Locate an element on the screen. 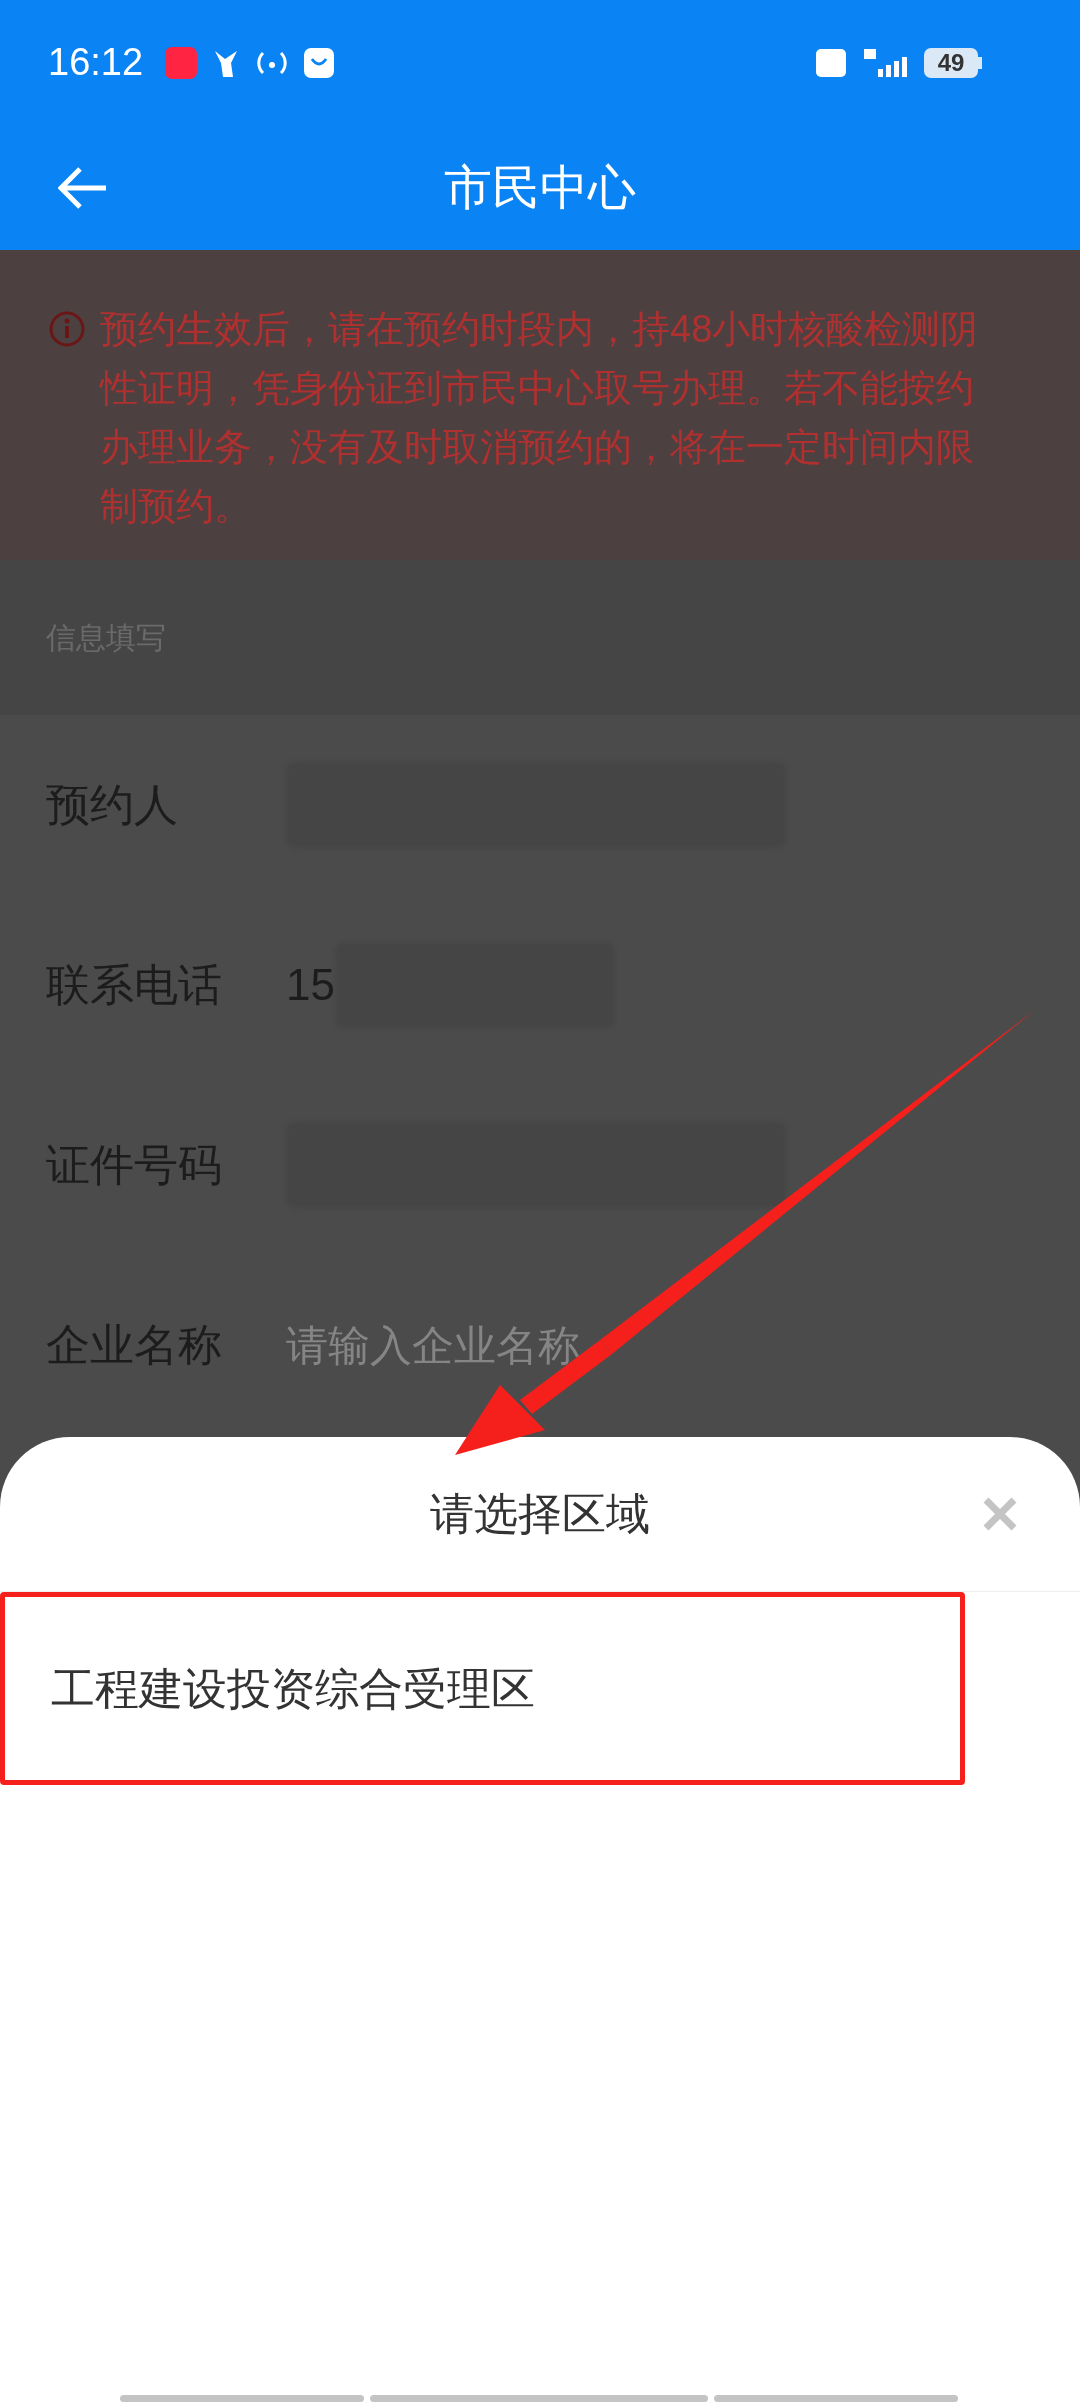  info-icon is located at coordinates (67, 329).